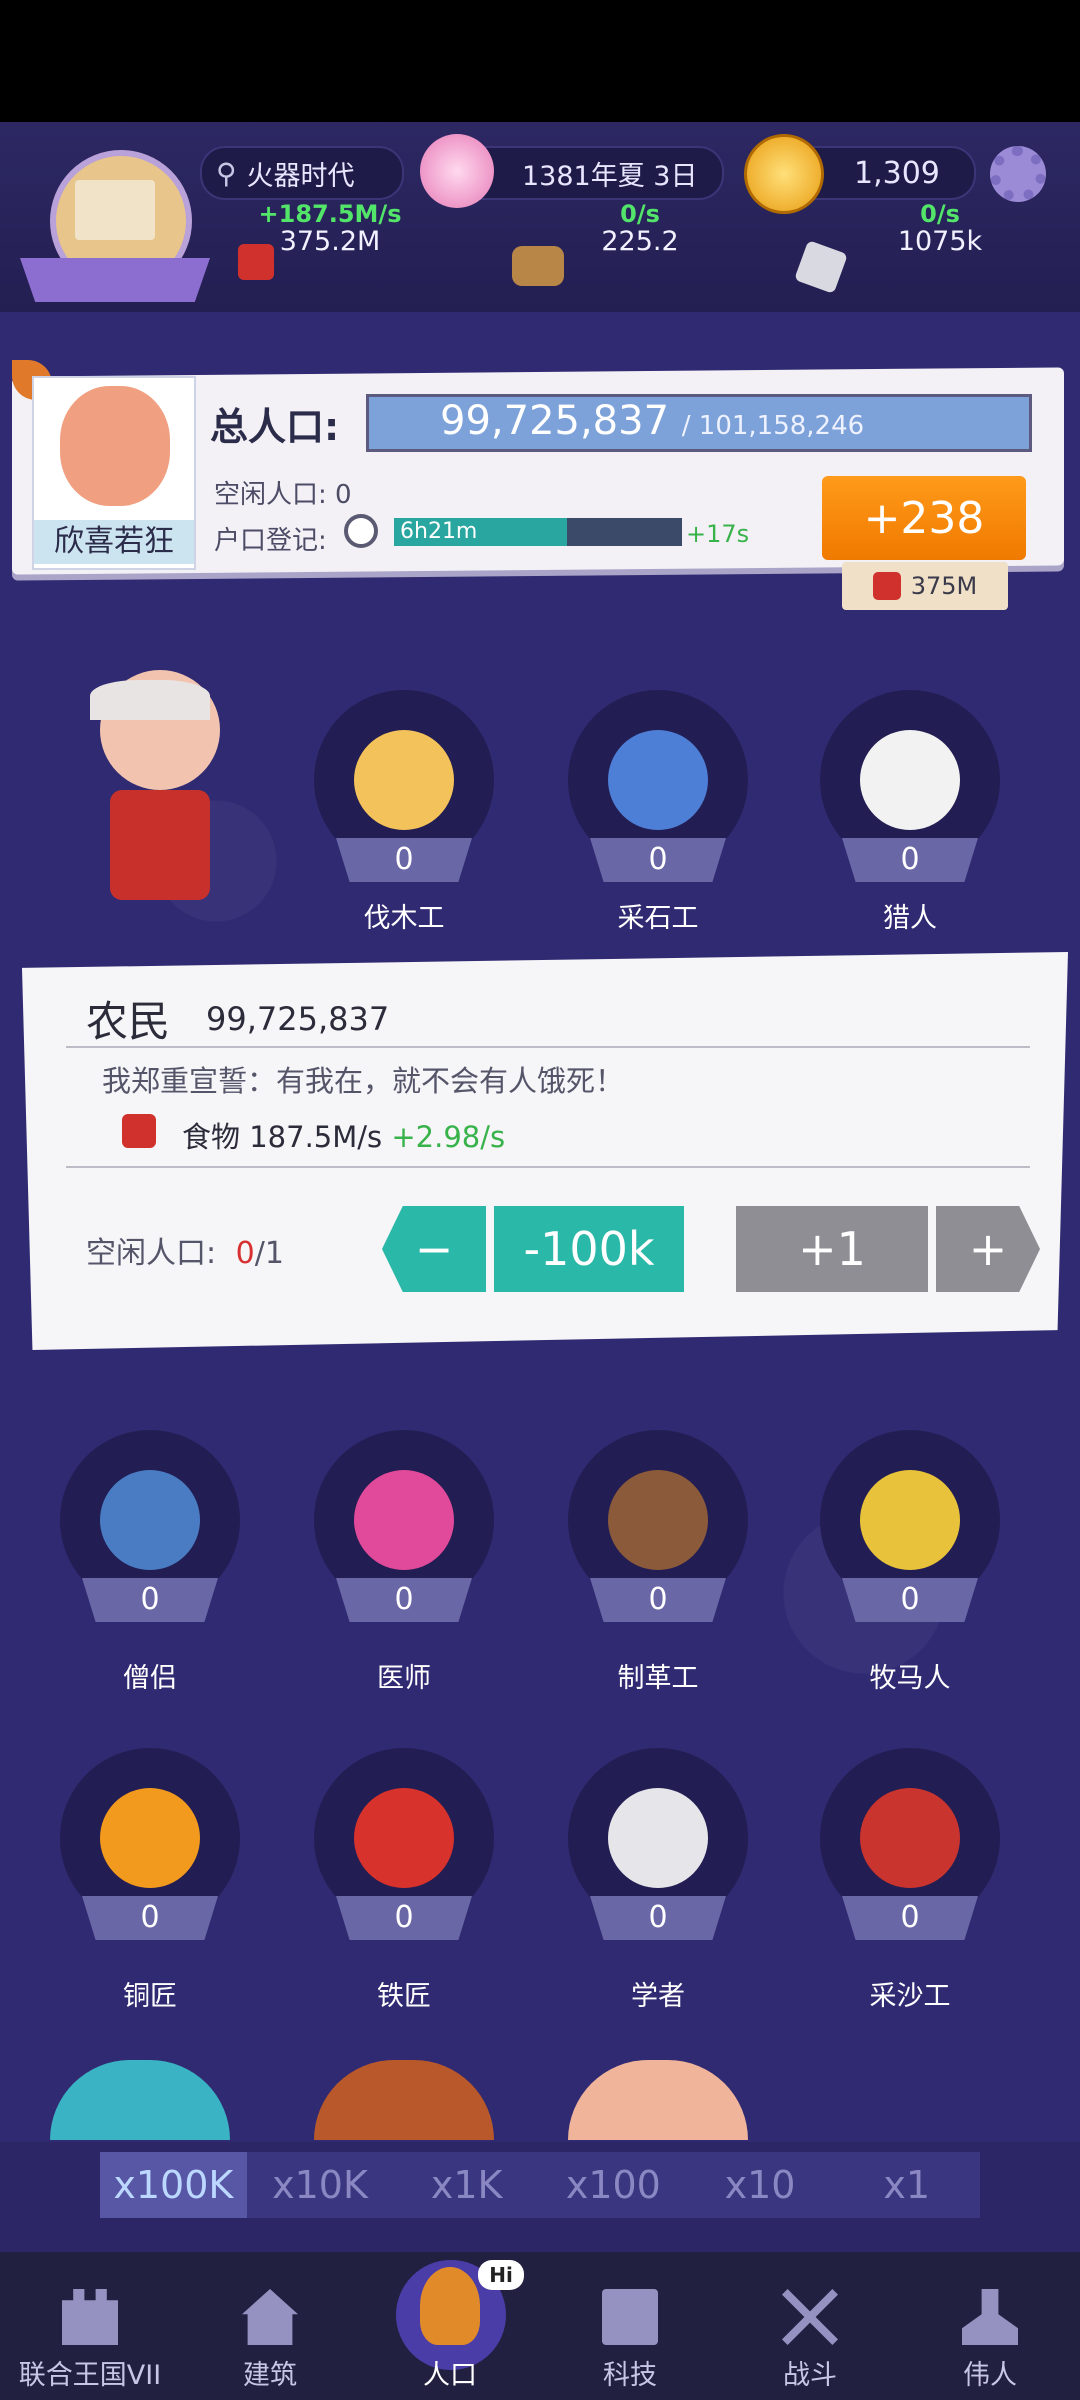 The height and width of the screenshot is (2400, 1080). What do you see at coordinates (924, 518) in the screenshot?
I see `add-population-button: +238` at bounding box center [924, 518].